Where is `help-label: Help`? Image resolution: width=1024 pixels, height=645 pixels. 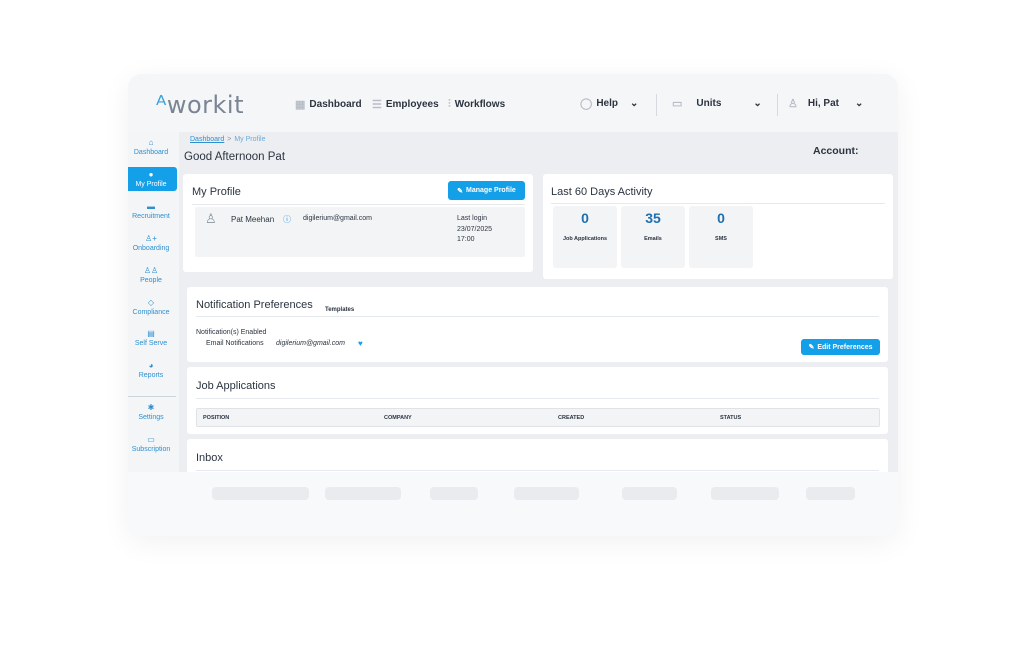
help-label: Help is located at coordinates (607, 103).